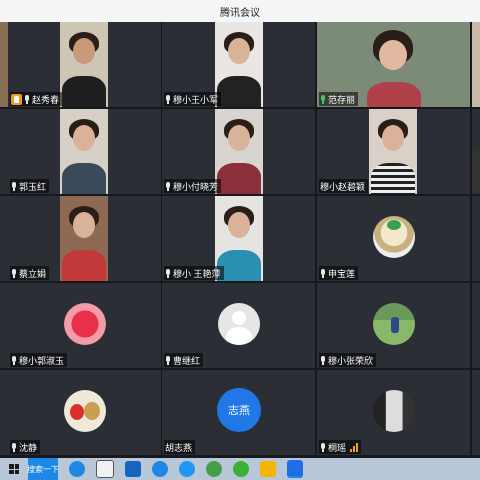 The height and width of the screenshot is (480, 480). What do you see at coordinates (187, 469) in the screenshot?
I see `browser-icon` at bounding box center [187, 469].